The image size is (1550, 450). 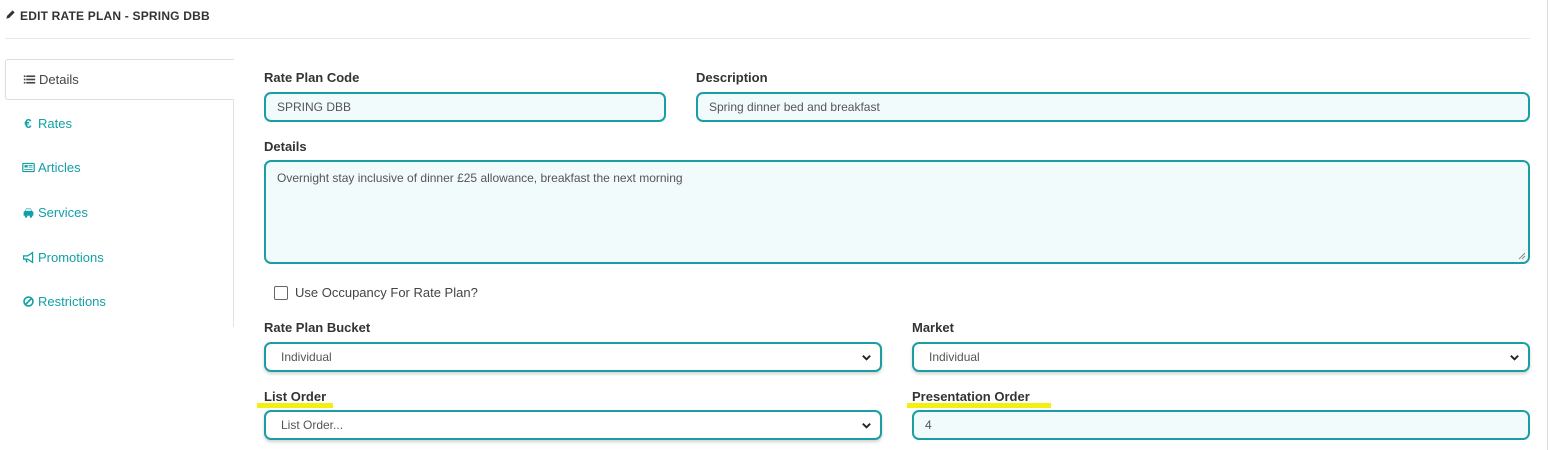 I want to click on tab-label: Rates, so click(x=55, y=123).